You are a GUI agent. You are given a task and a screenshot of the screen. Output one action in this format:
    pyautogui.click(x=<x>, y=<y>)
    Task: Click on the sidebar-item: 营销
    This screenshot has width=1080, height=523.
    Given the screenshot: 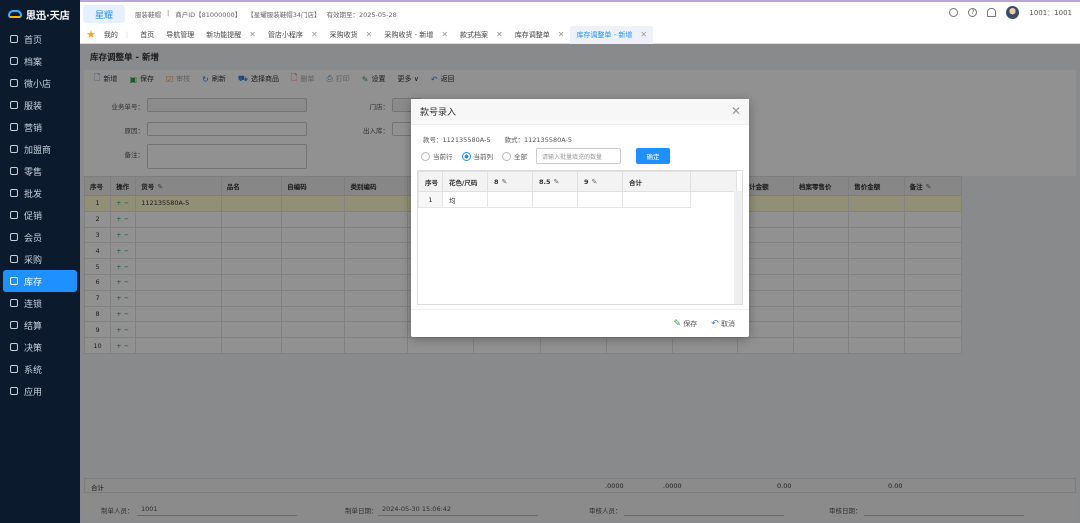 What is the action you would take?
    pyautogui.click(x=40, y=127)
    